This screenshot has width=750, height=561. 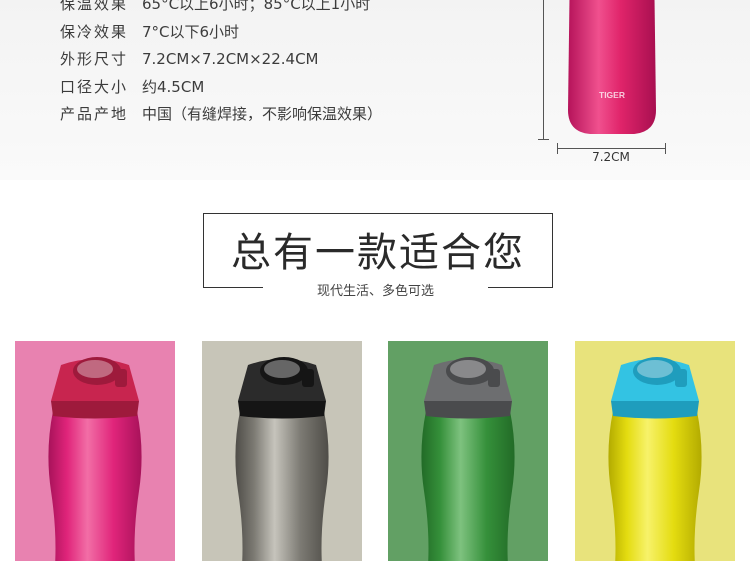 What do you see at coordinates (543, 139) in the screenshot?
I see `height-dimension-cap` at bounding box center [543, 139].